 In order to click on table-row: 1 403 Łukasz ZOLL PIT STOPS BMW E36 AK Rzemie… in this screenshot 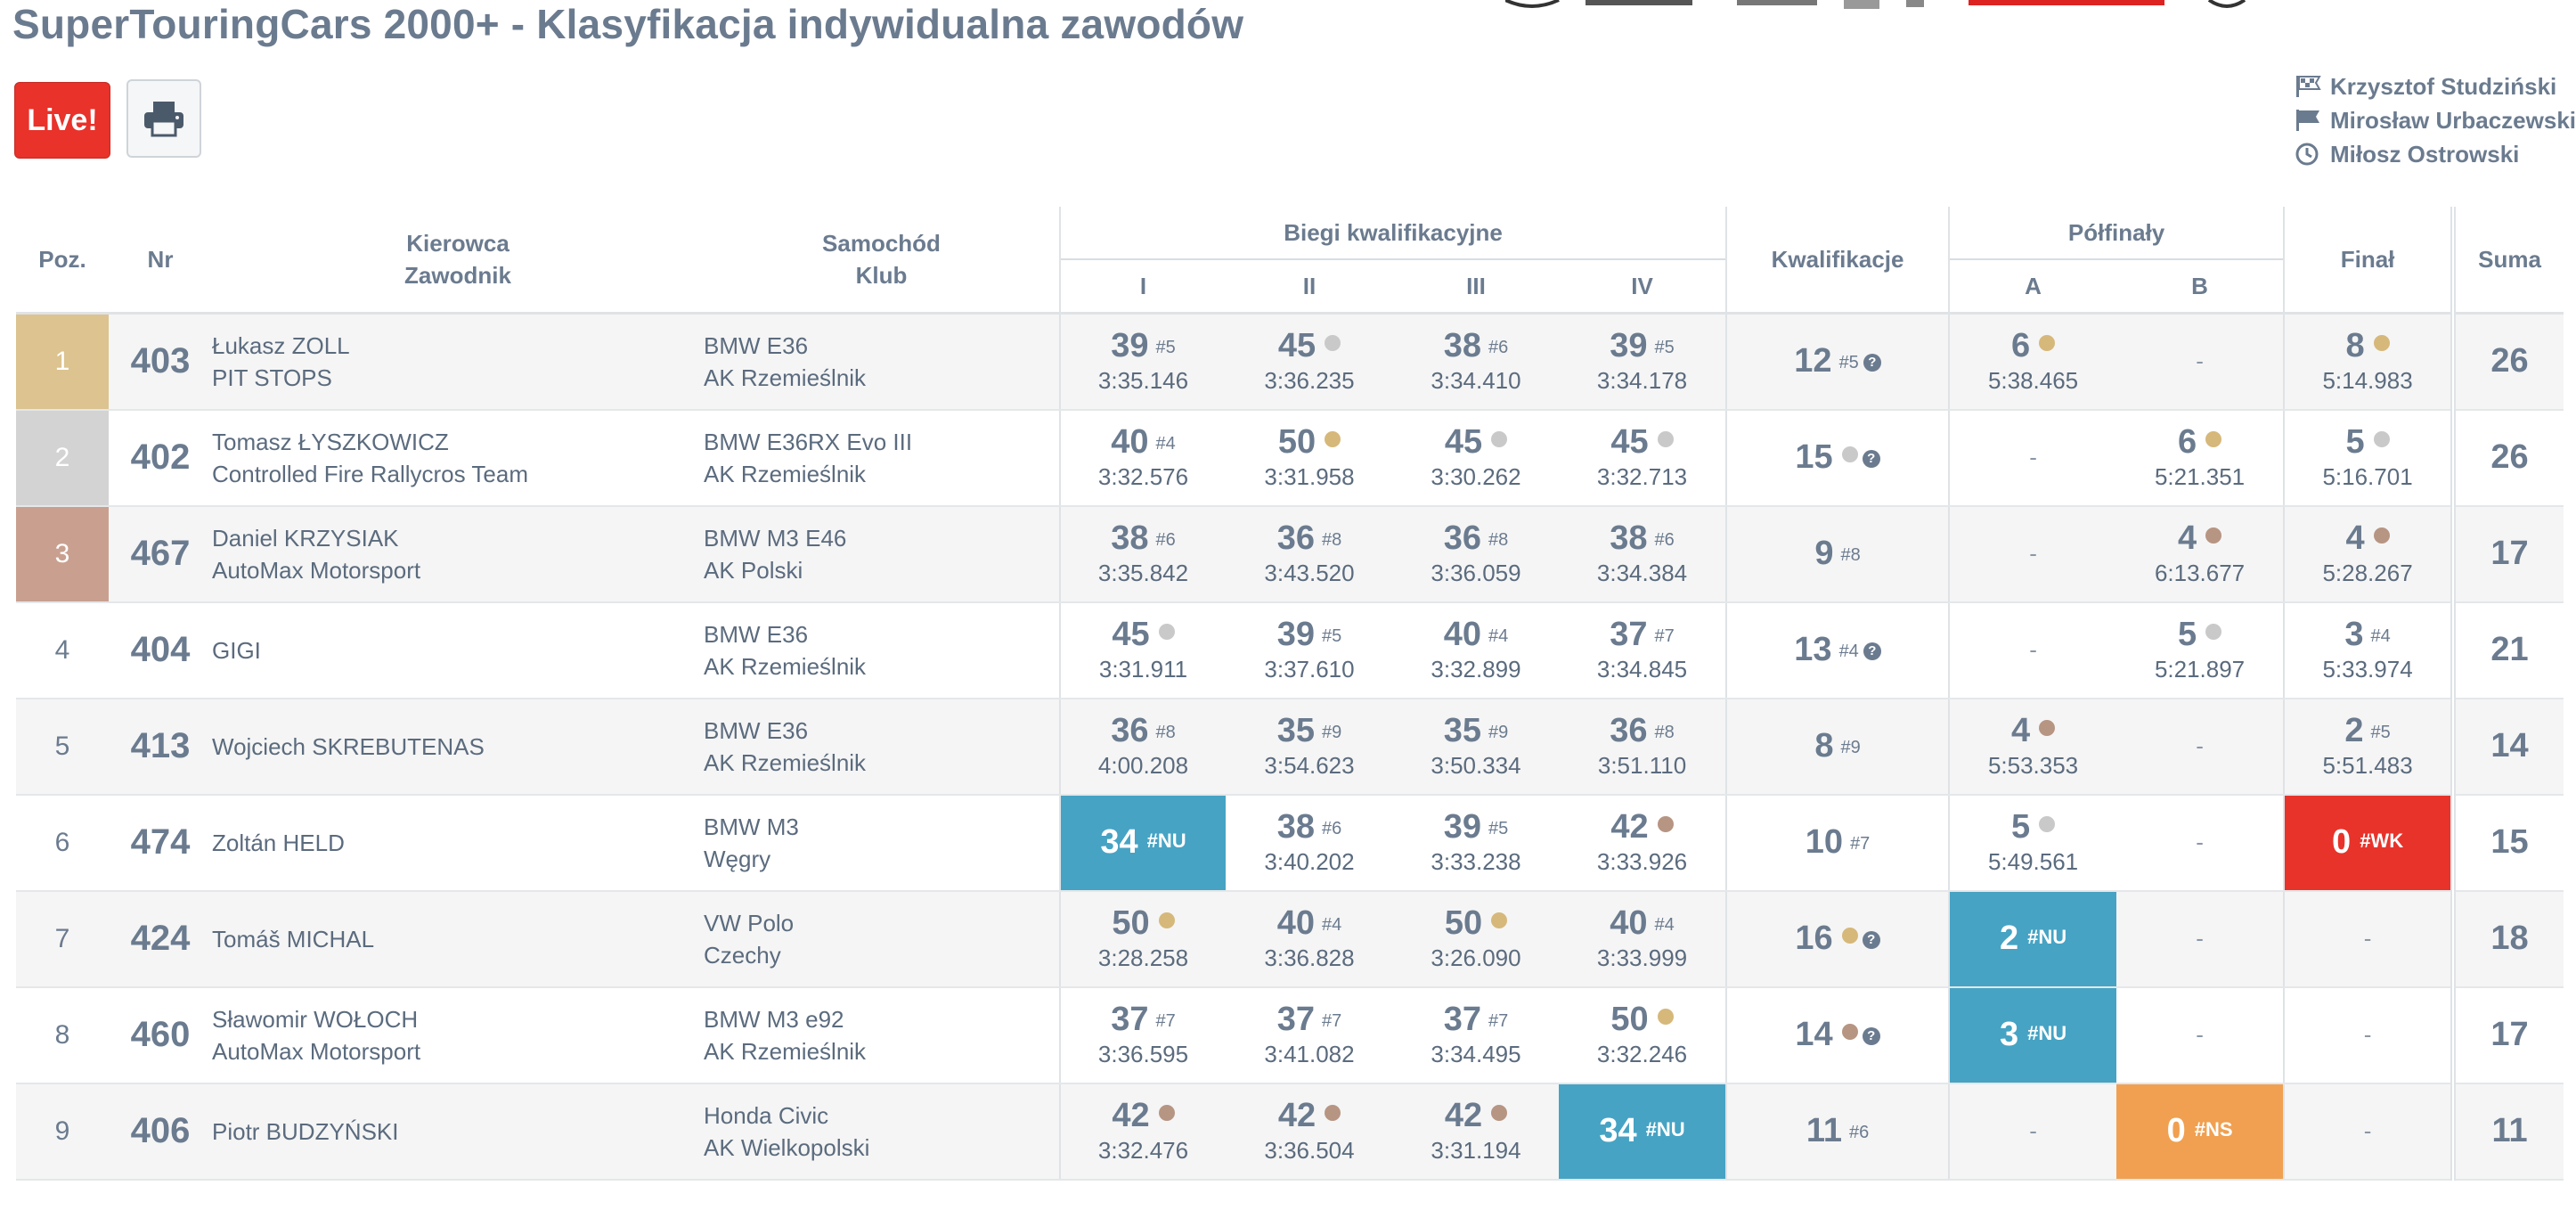, I will do `click(1290, 362)`.